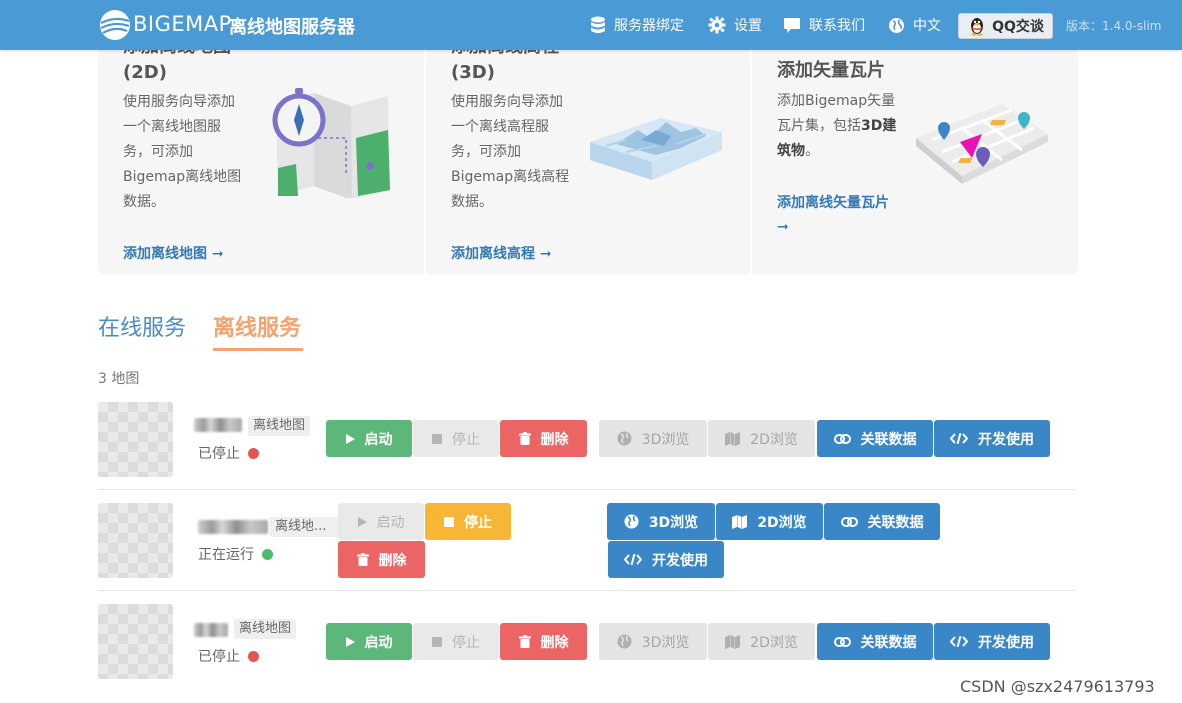  What do you see at coordinates (292, 27) in the screenshot?
I see `app-title: 离线地图服务器` at bounding box center [292, 27].